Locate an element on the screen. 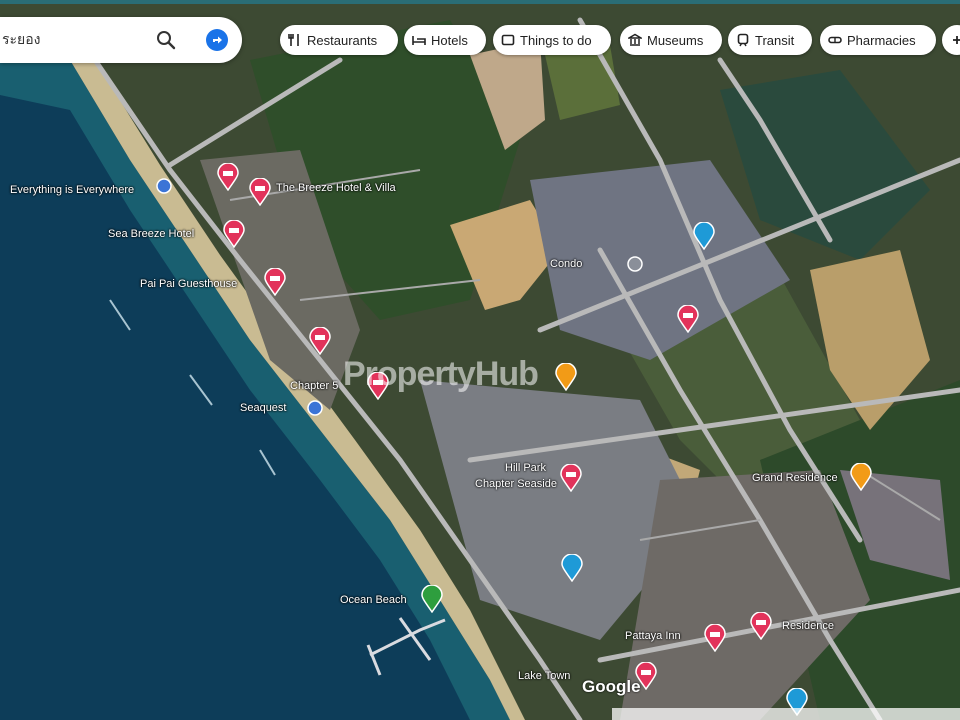  map-label: Chapter 5 is located at coordinates (314, 386).